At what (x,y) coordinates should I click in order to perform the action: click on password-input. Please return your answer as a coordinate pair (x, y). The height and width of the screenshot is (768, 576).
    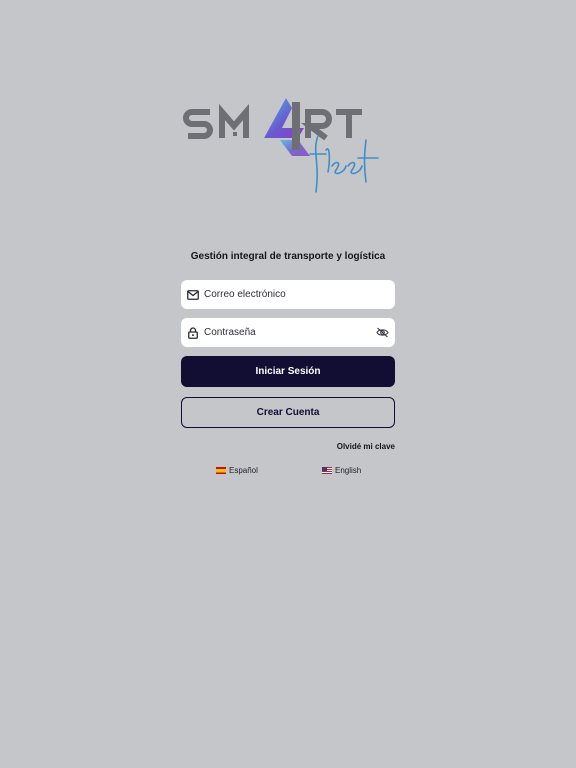
    Looking at the image, I should click on (289, 332).